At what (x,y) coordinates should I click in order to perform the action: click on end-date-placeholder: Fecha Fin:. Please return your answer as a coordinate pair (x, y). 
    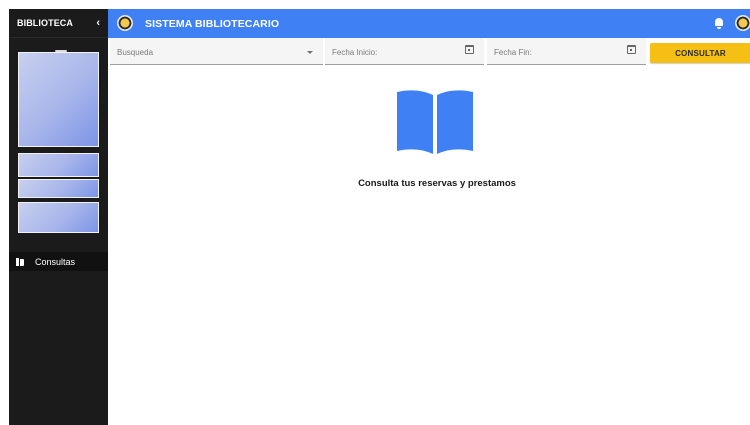
    Looking at the image, I should click on (513, 52).